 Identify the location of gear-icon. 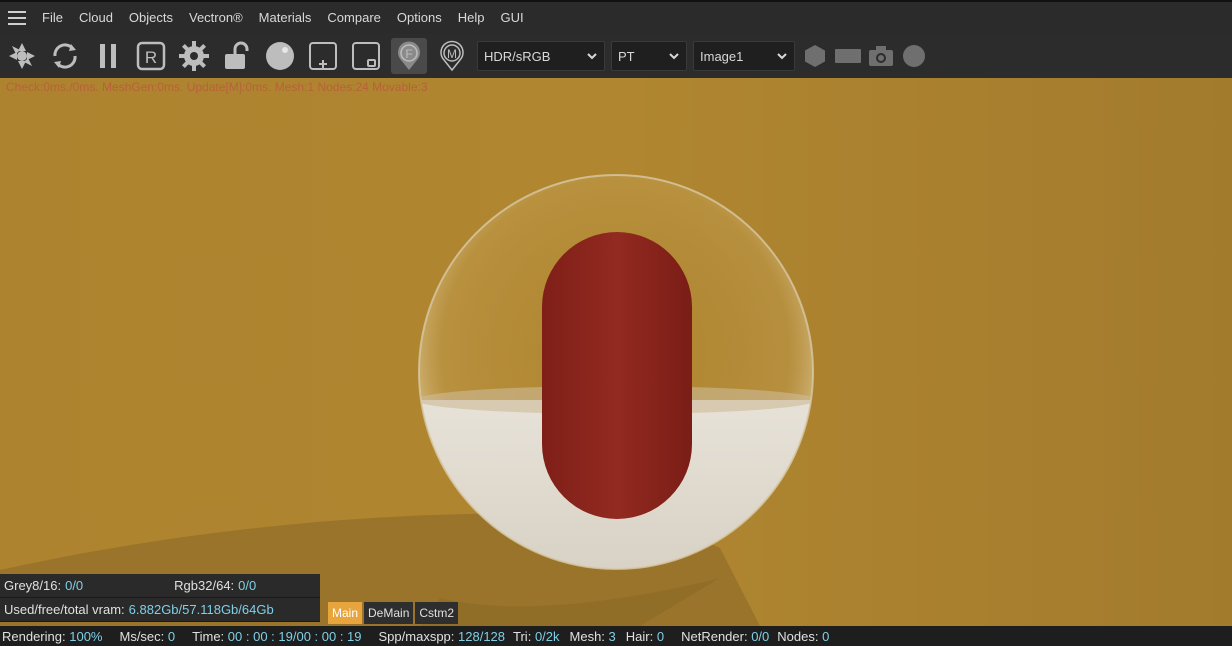
(194, 56).